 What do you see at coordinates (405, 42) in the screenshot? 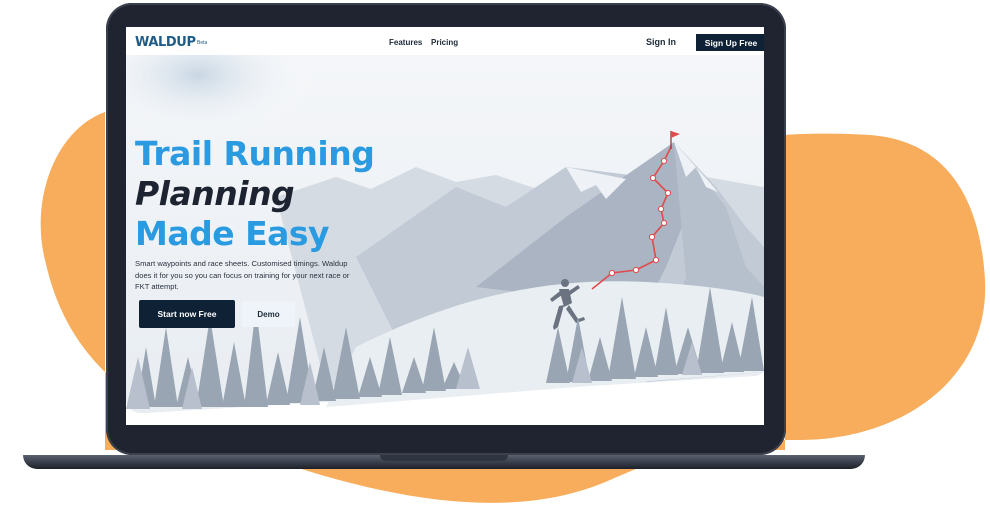
I see `nav-link-features: Features` at bounding box center [405, 42].